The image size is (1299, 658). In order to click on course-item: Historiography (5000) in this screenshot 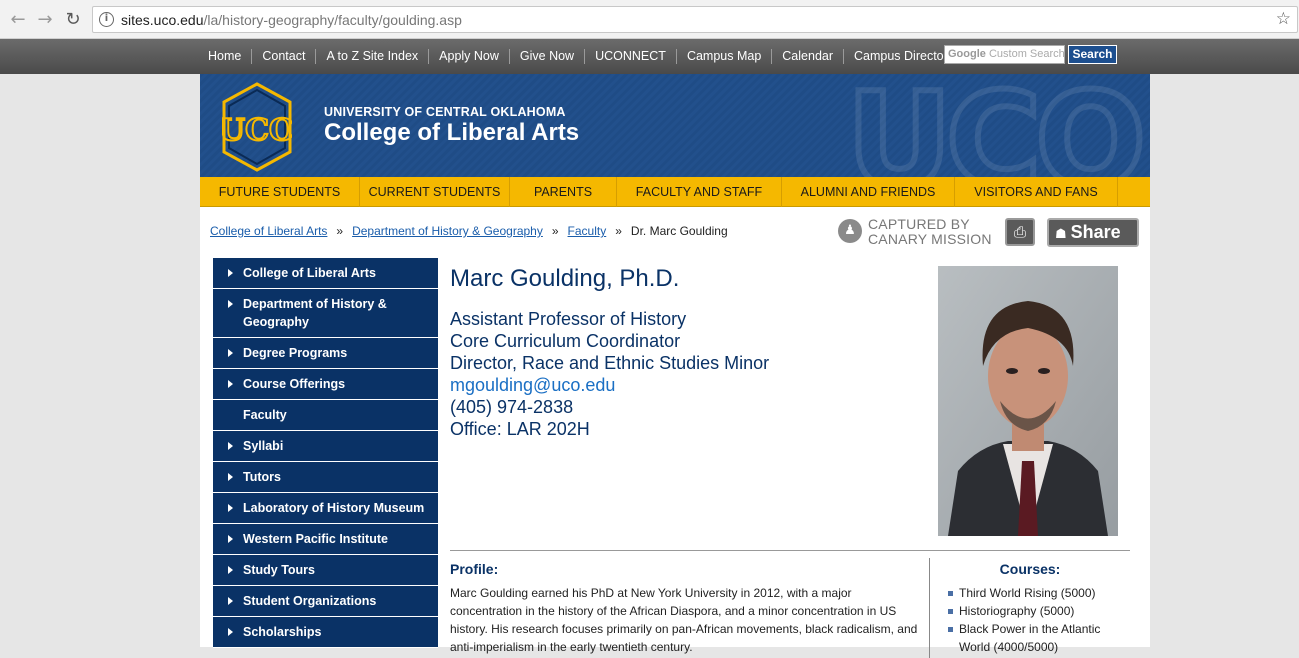, I will do `click(1038, 611)`.